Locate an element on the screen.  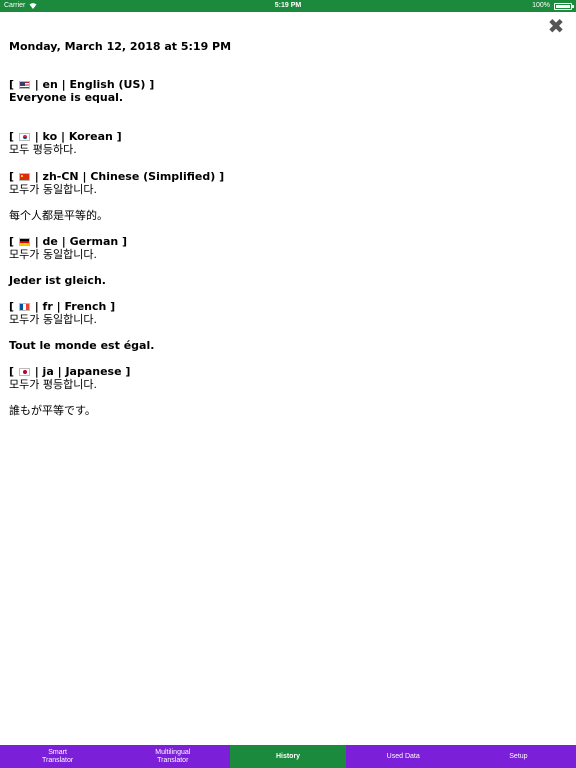
history-entry-ko: [ | ko | Korean ] 모두 평등하다. is located at coordinates (65, 143).